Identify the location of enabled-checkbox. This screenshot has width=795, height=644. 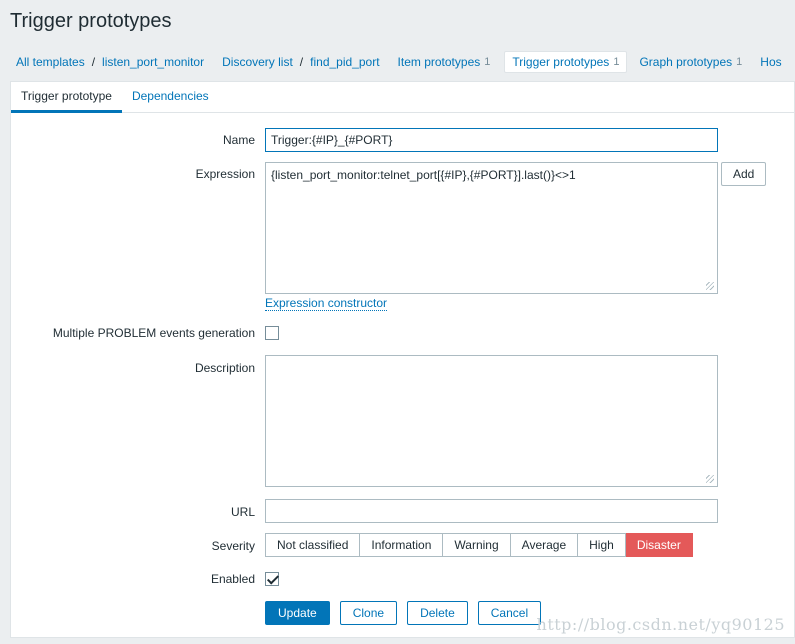
(272, 579).